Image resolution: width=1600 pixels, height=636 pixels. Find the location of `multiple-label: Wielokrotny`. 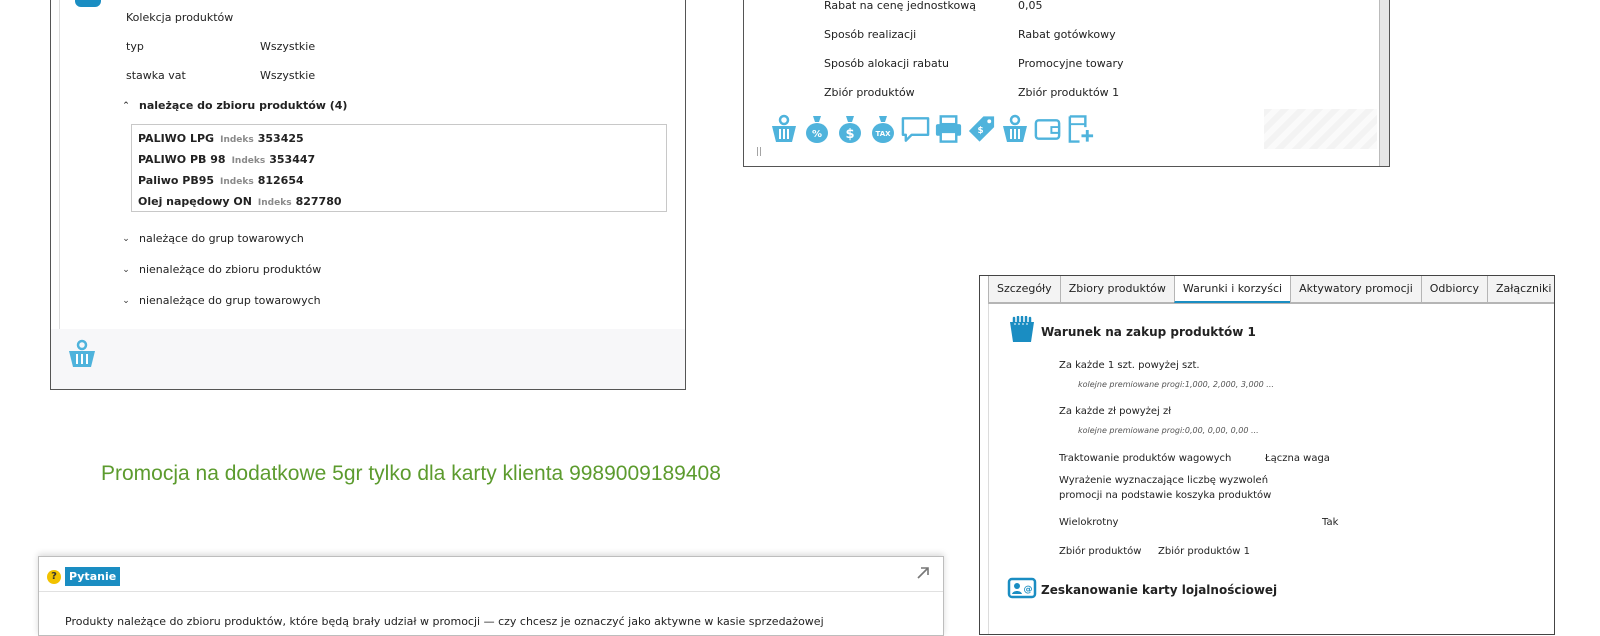

multiple-label: Wielokrotny is located at coordinates (1089, 522).